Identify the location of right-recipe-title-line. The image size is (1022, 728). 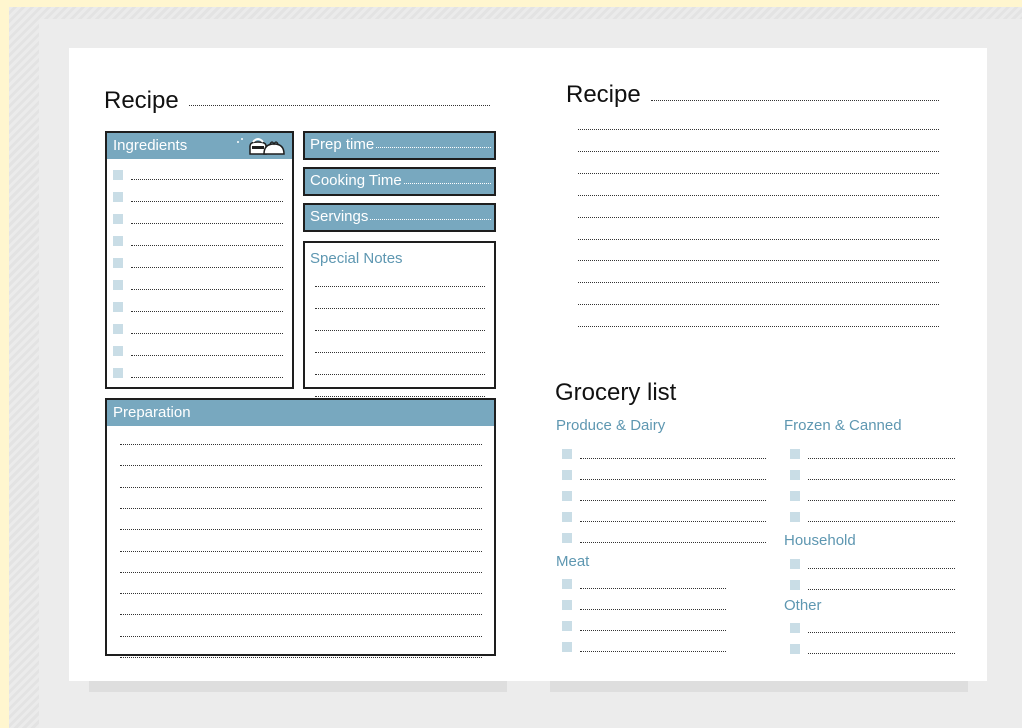
(795, 100).